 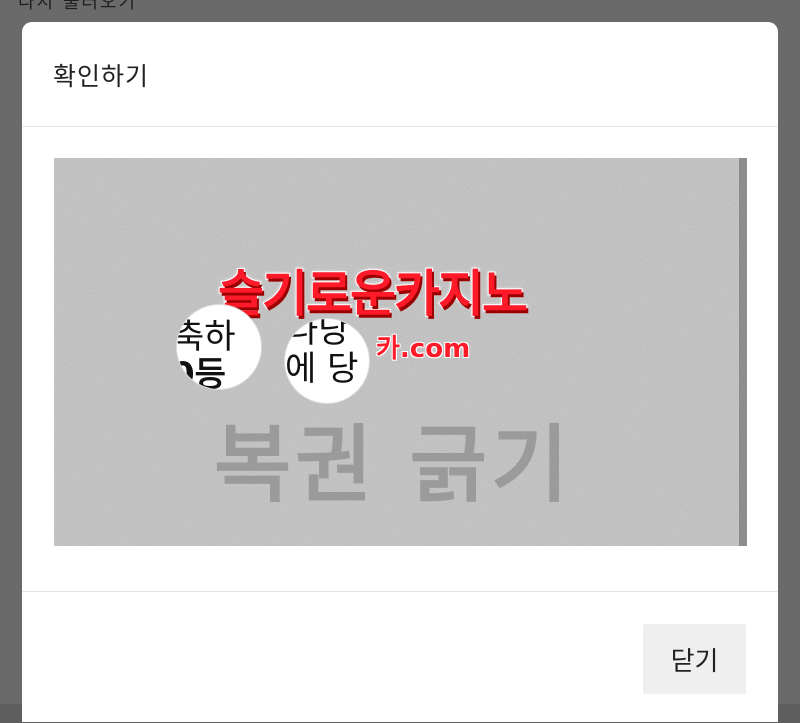 I want to click on close-button: 닫기, so click(x=694, y=659).